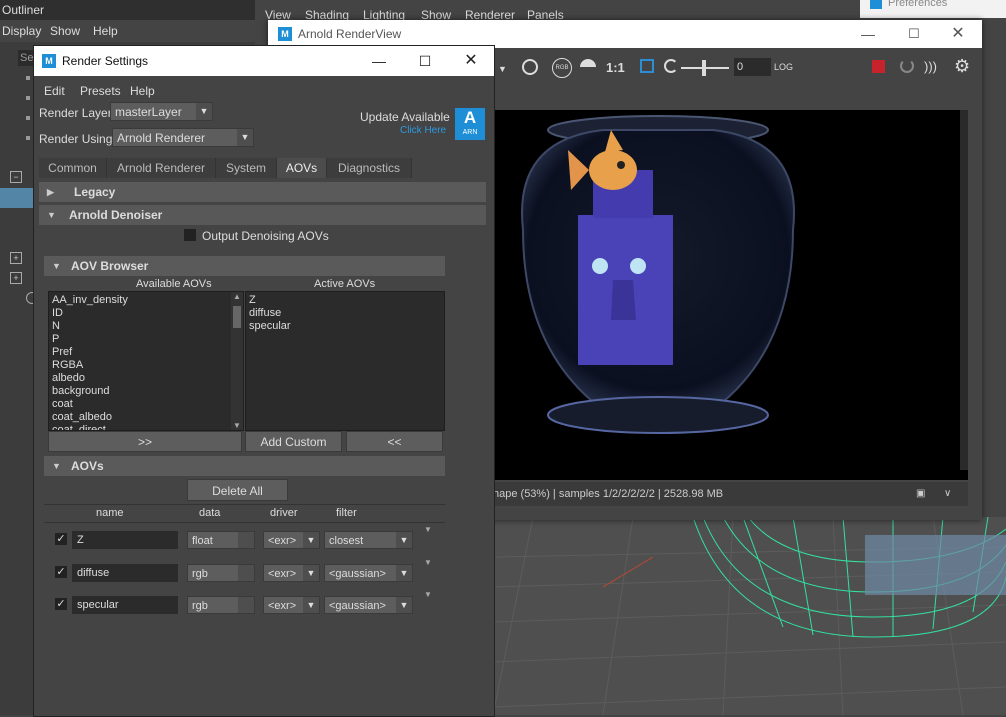 The image size is (1006, 717). I want to click on available-aov-item: Pref, so click(146, 352).